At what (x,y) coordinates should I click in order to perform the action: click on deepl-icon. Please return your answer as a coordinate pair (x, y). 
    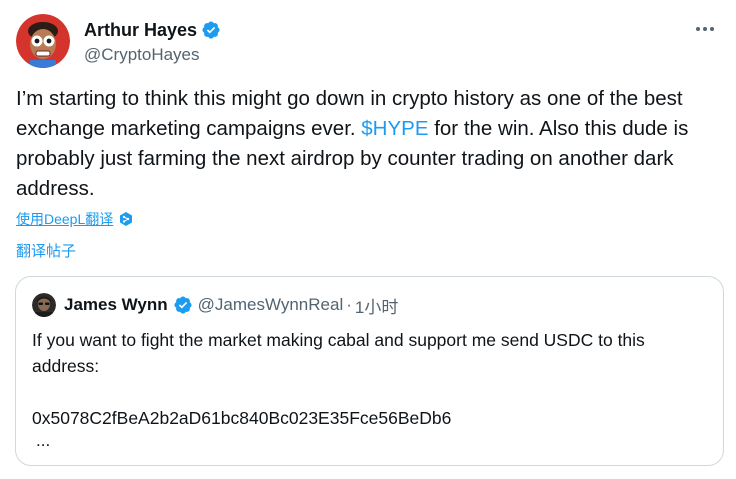
    Looking at the image, I should click on (126, 219).